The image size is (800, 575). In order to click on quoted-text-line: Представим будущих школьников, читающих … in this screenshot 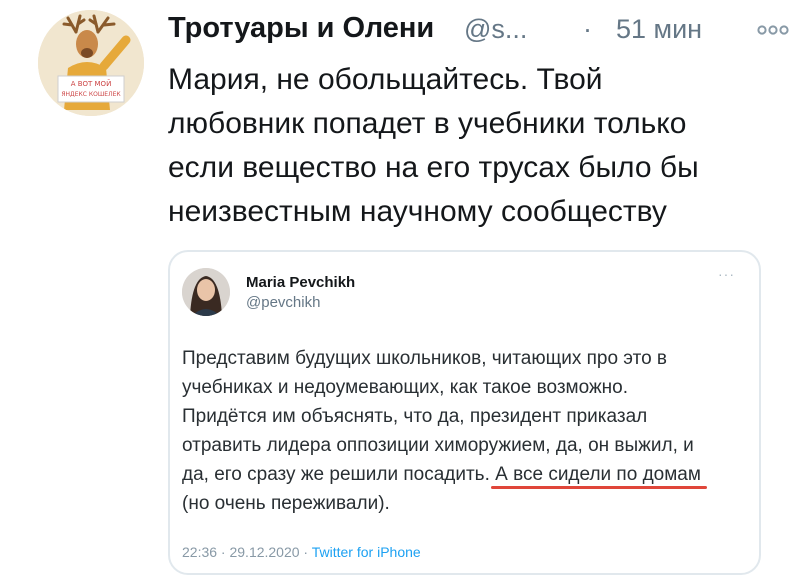, I will do `click(425, 358)`.